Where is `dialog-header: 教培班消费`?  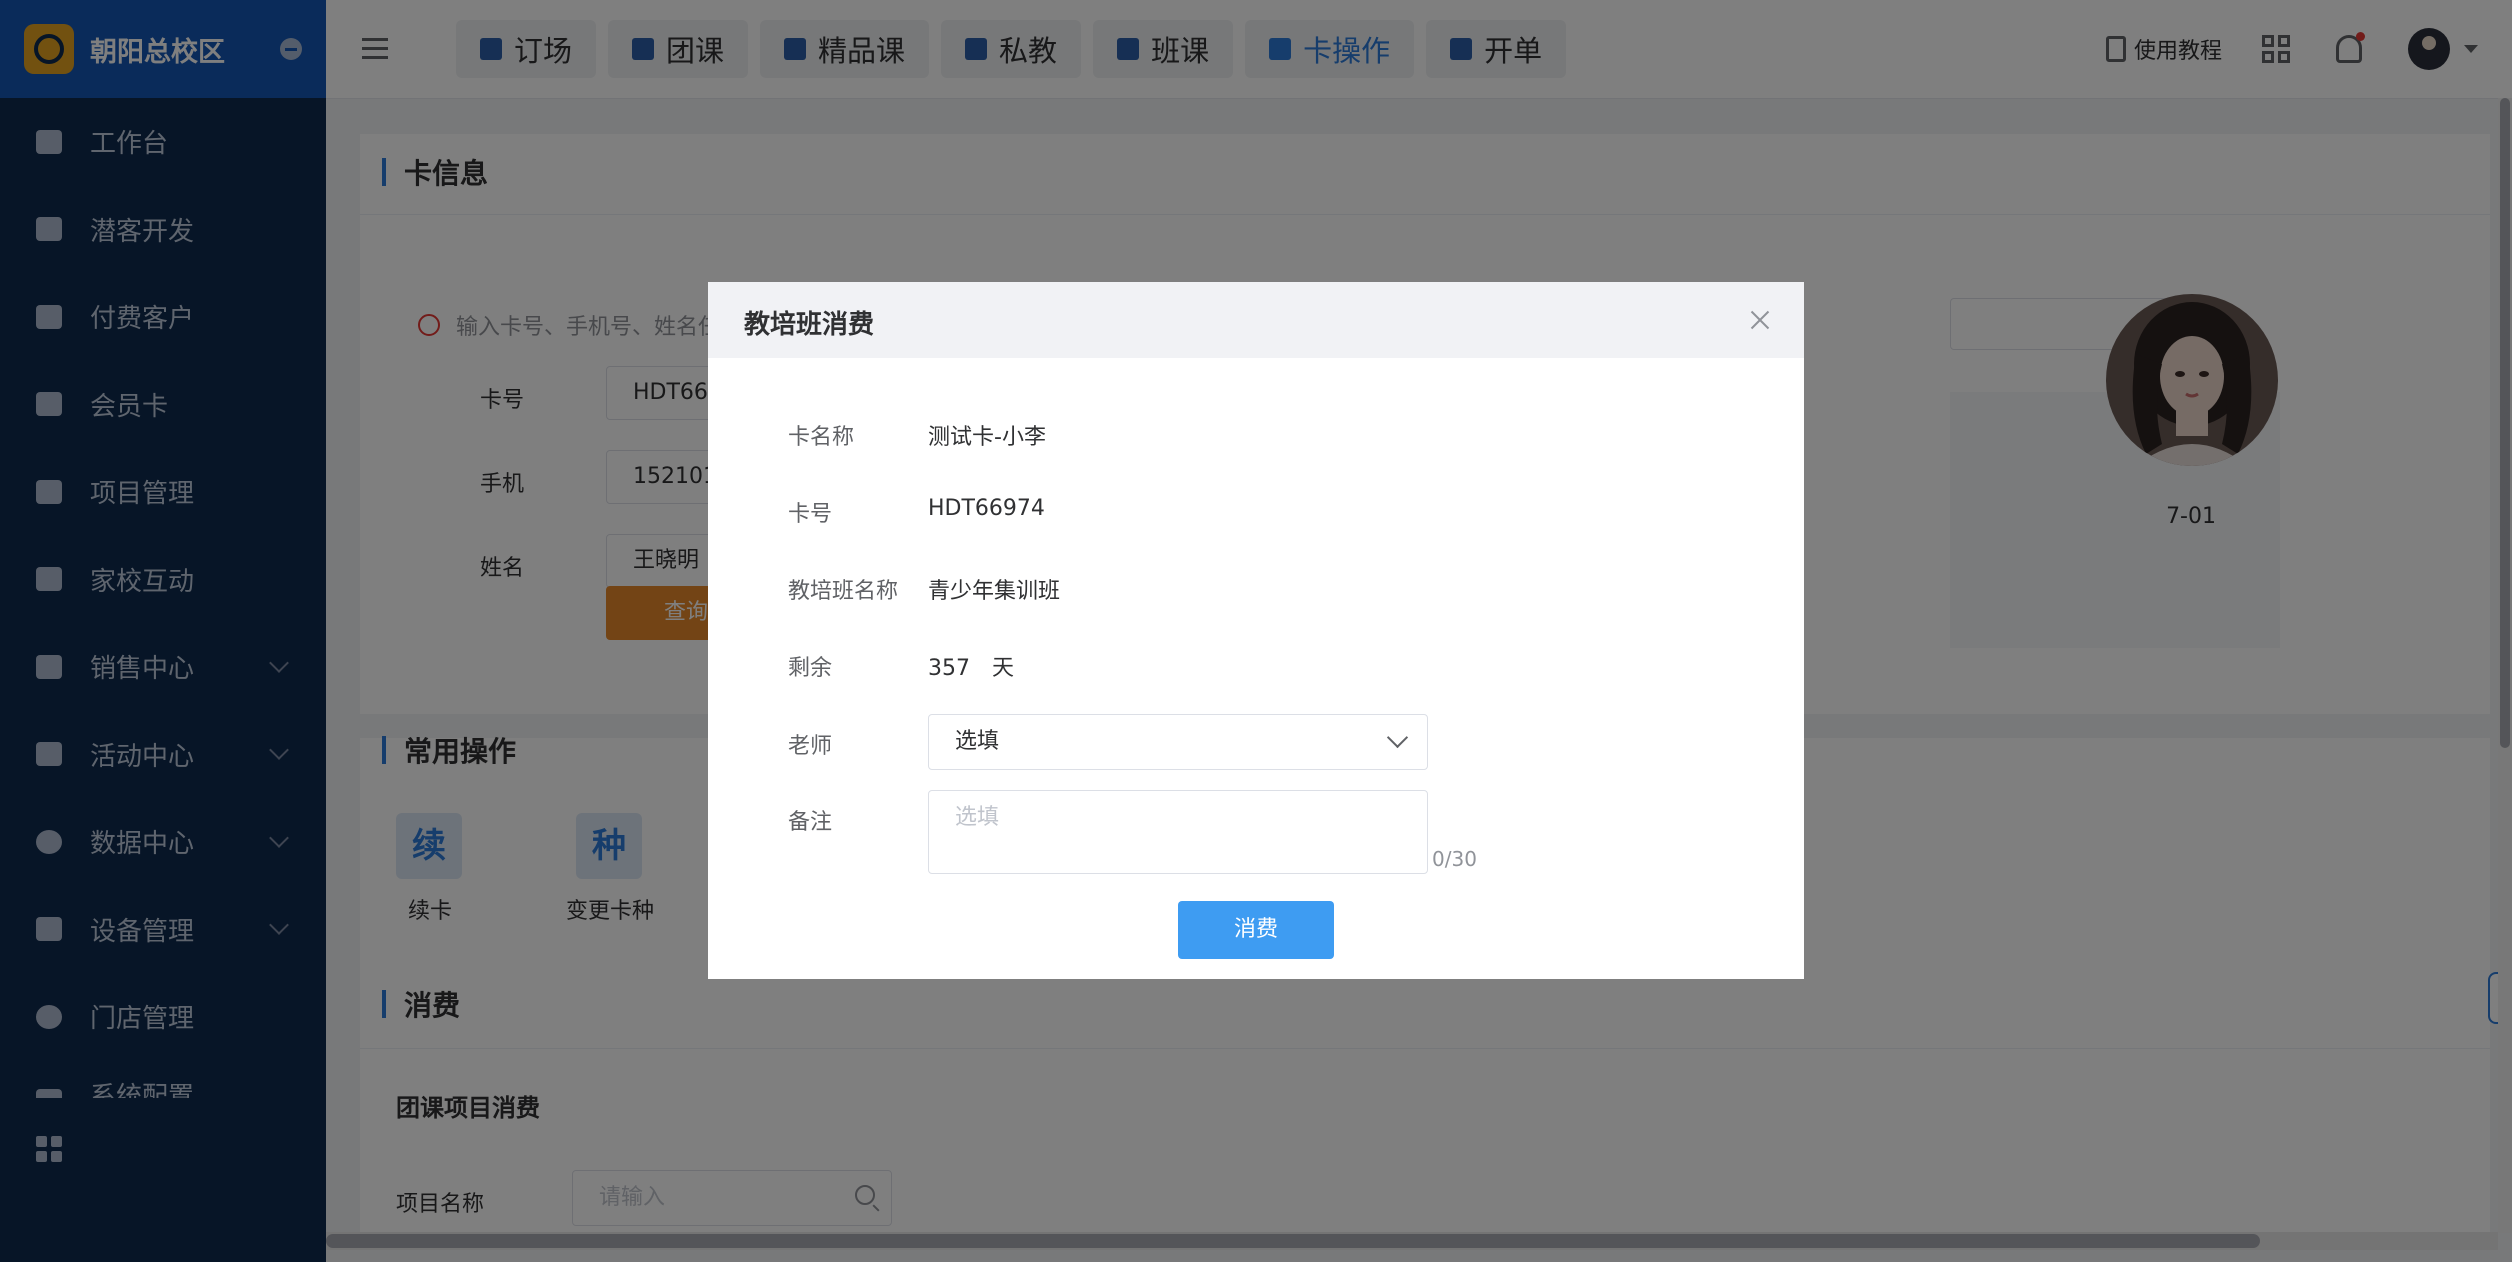
dialog-header: 教培班消费 is located at coordinates (1256, 320).